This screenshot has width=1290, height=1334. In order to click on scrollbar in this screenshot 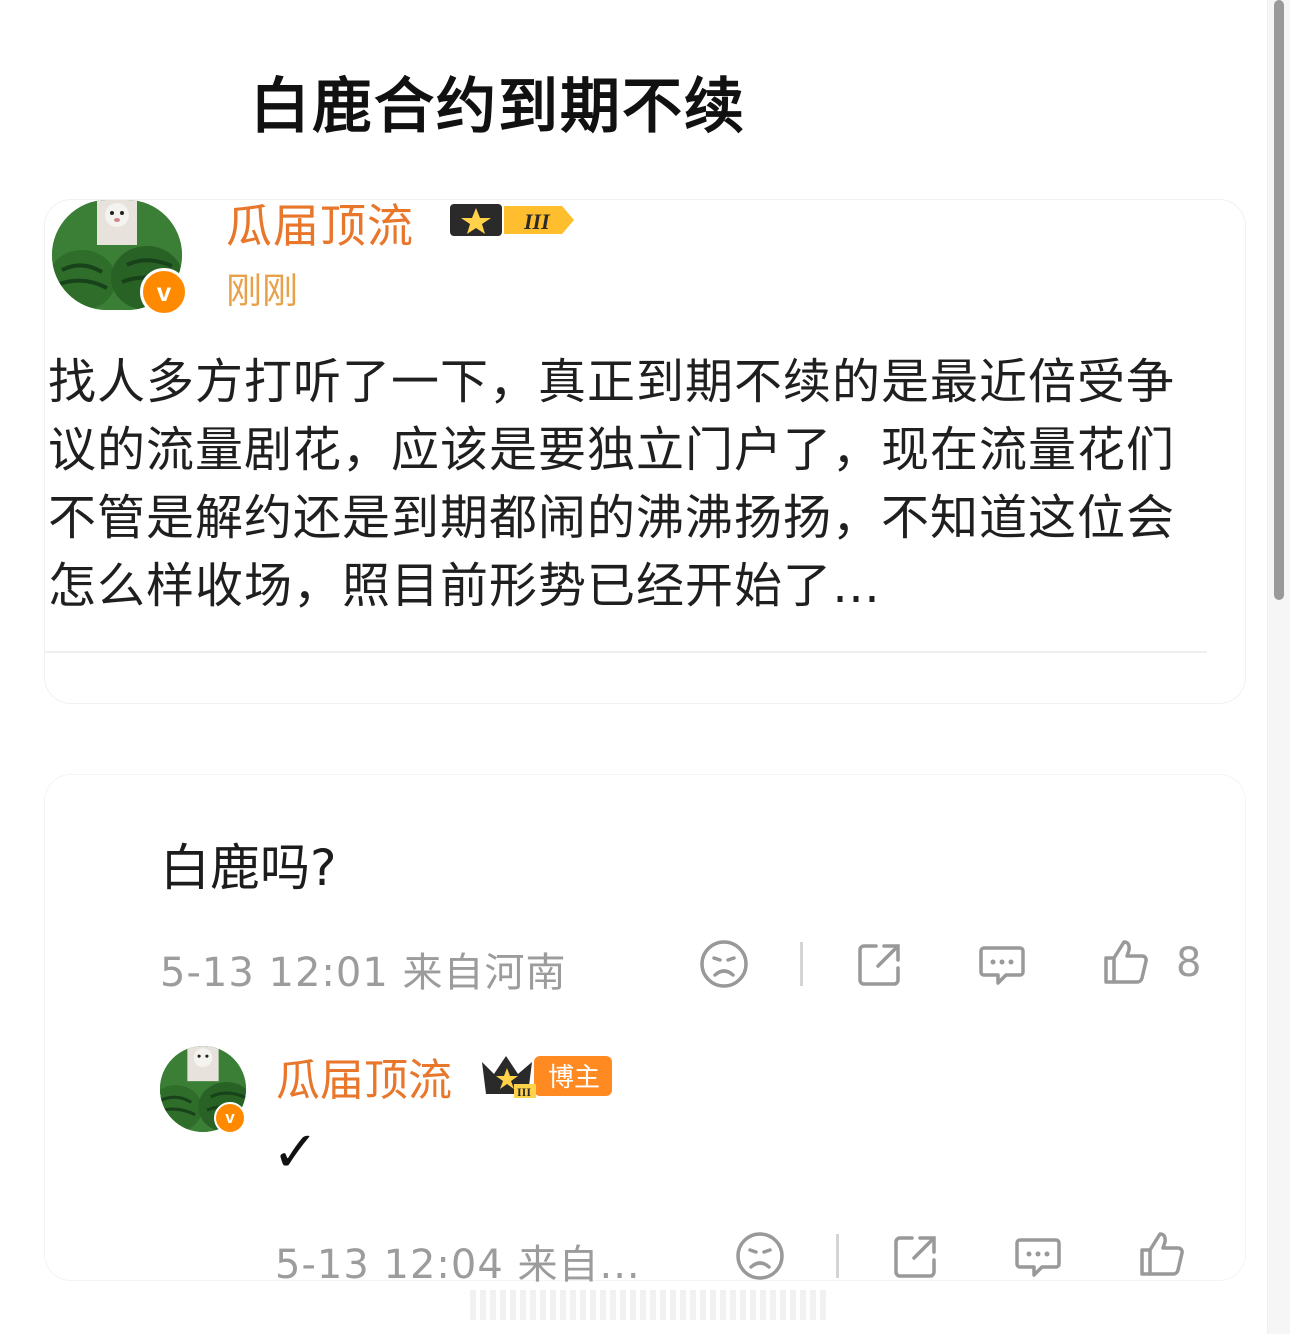, I will do `click(1278, 667)`.